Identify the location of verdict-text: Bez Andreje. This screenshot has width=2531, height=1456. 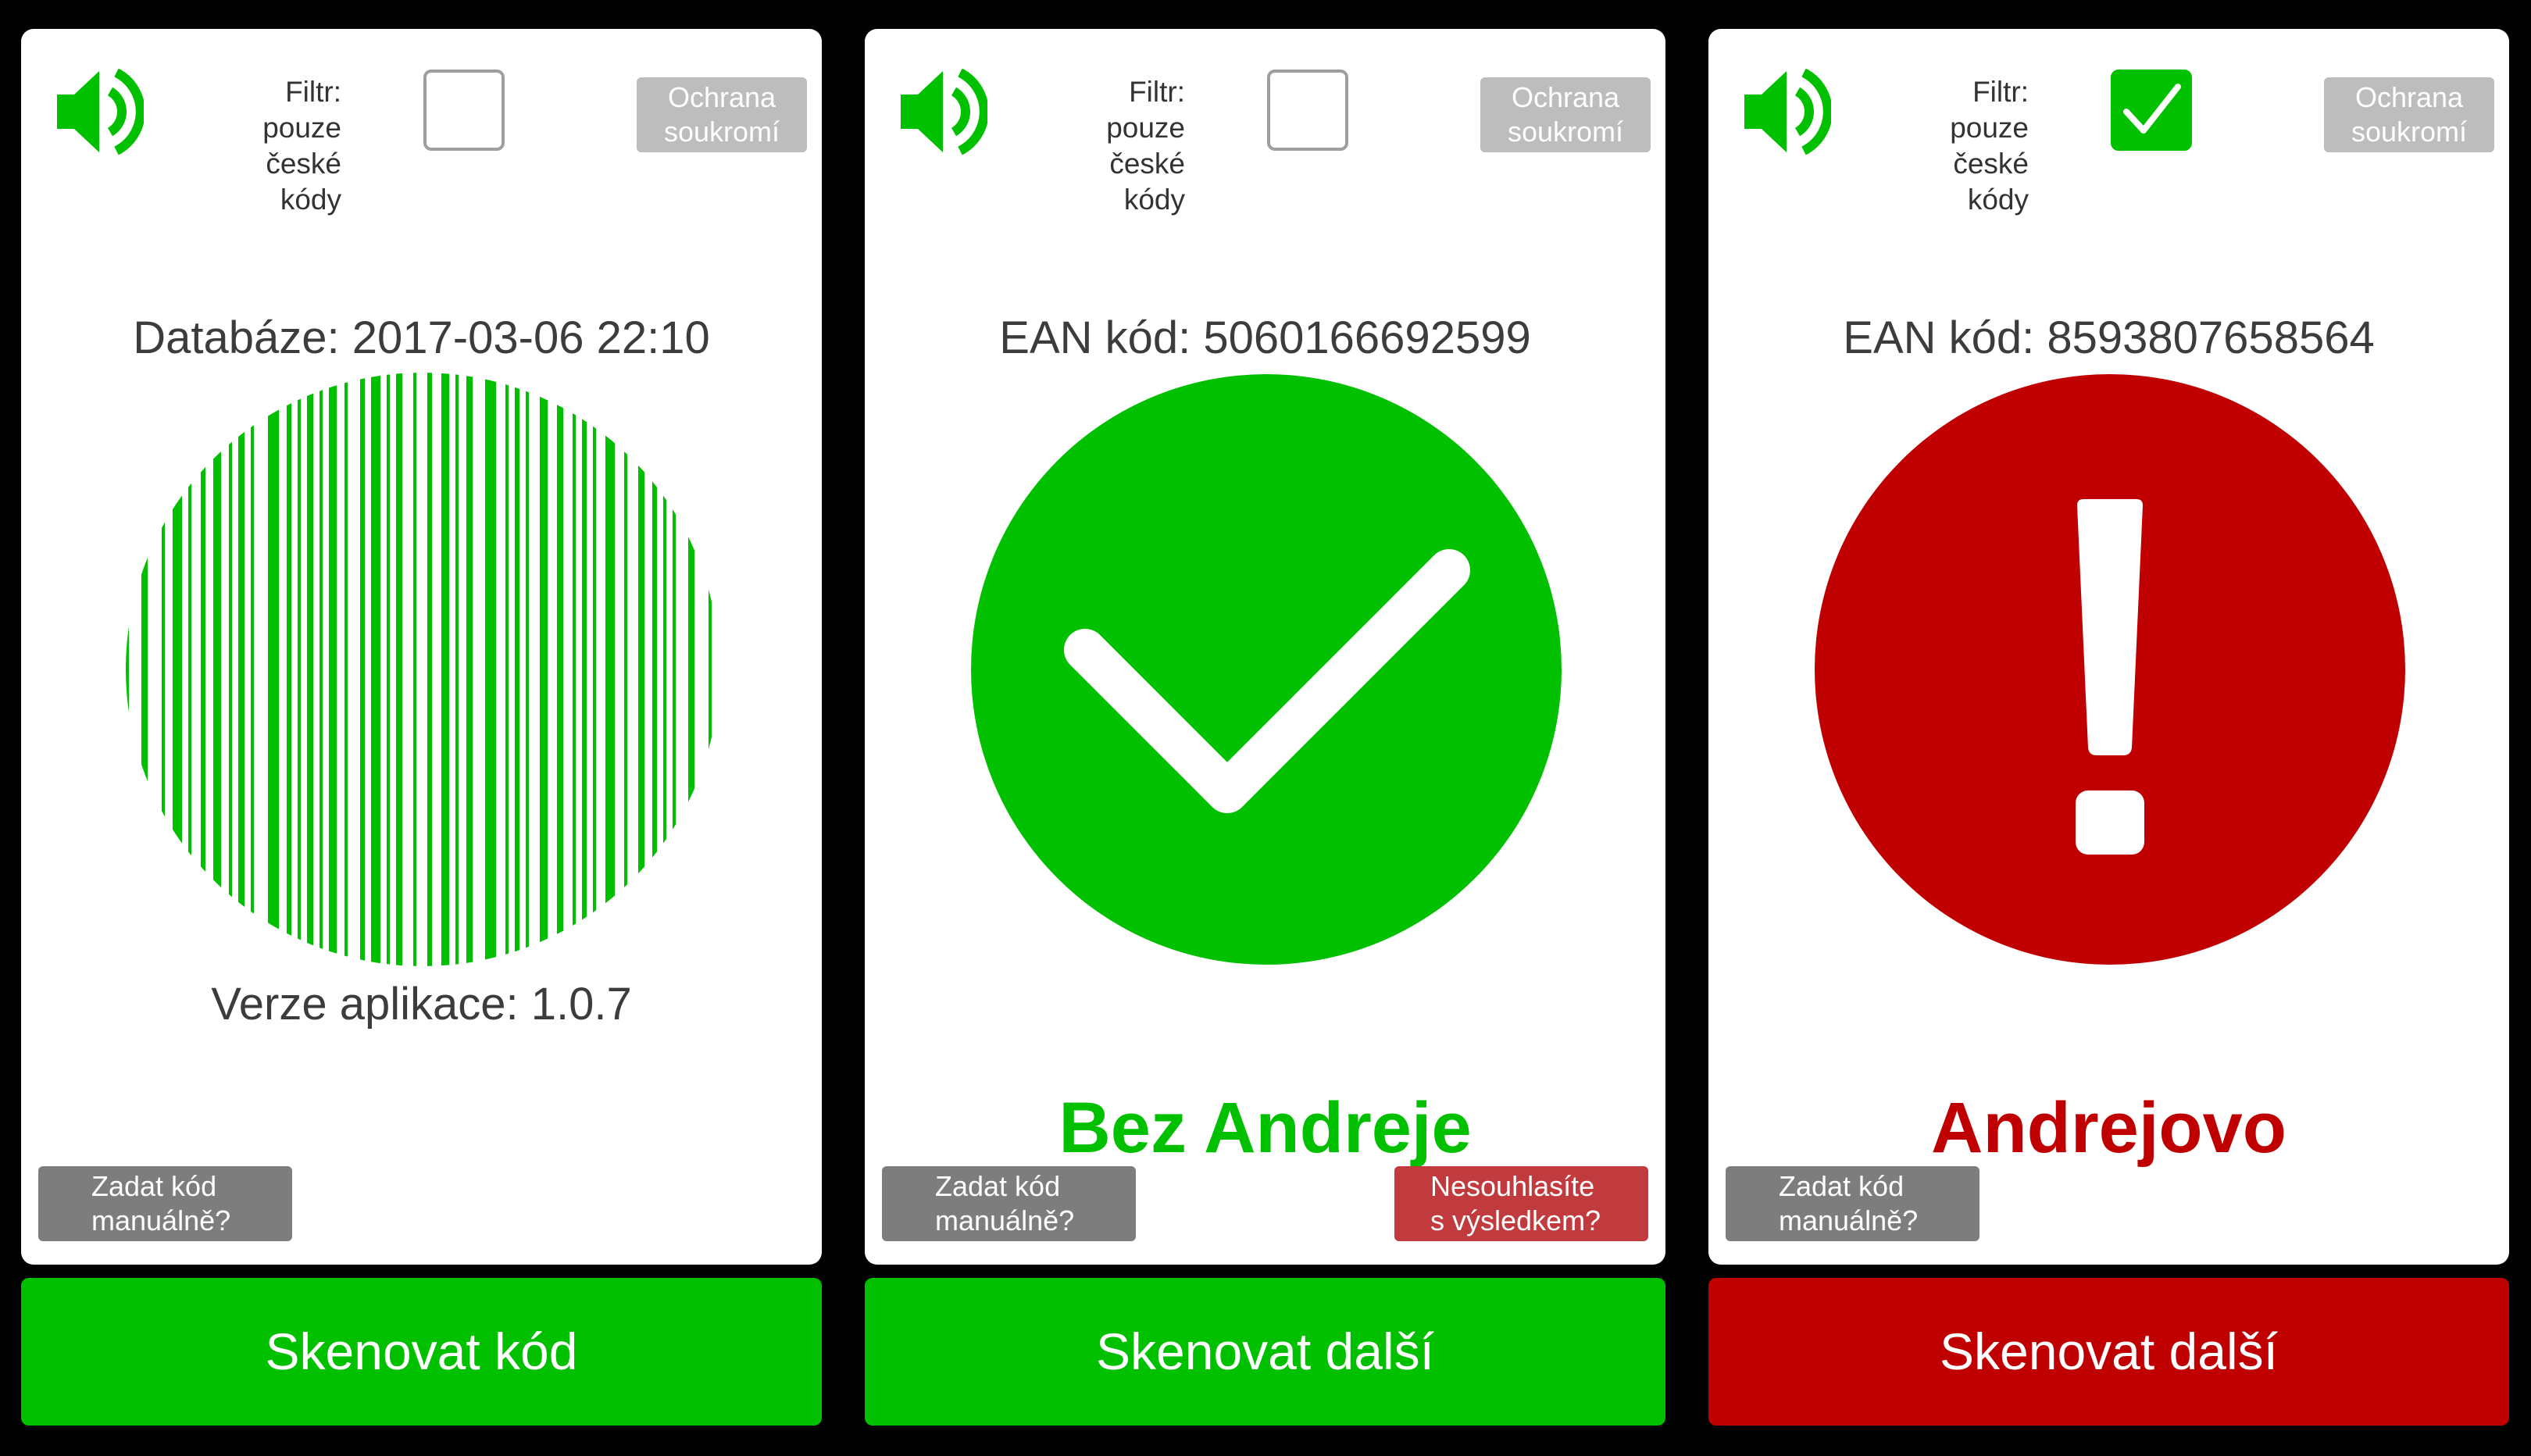
(1265, 1128).